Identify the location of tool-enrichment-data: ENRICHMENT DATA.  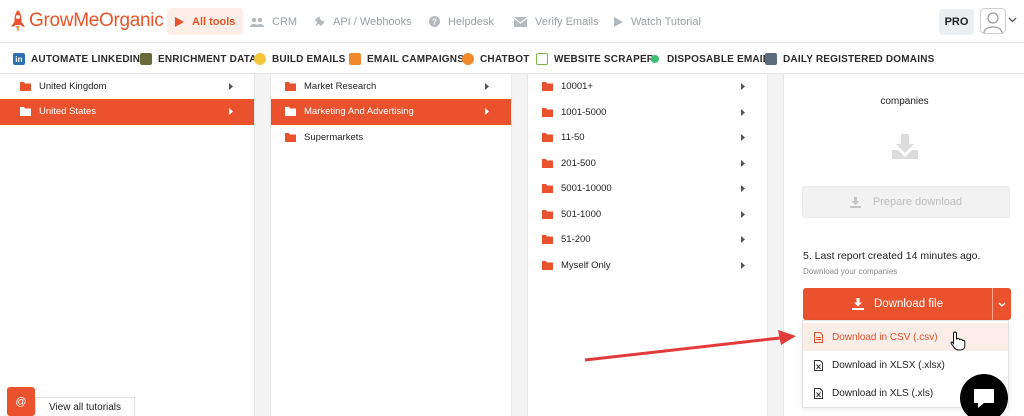
(198, 59).